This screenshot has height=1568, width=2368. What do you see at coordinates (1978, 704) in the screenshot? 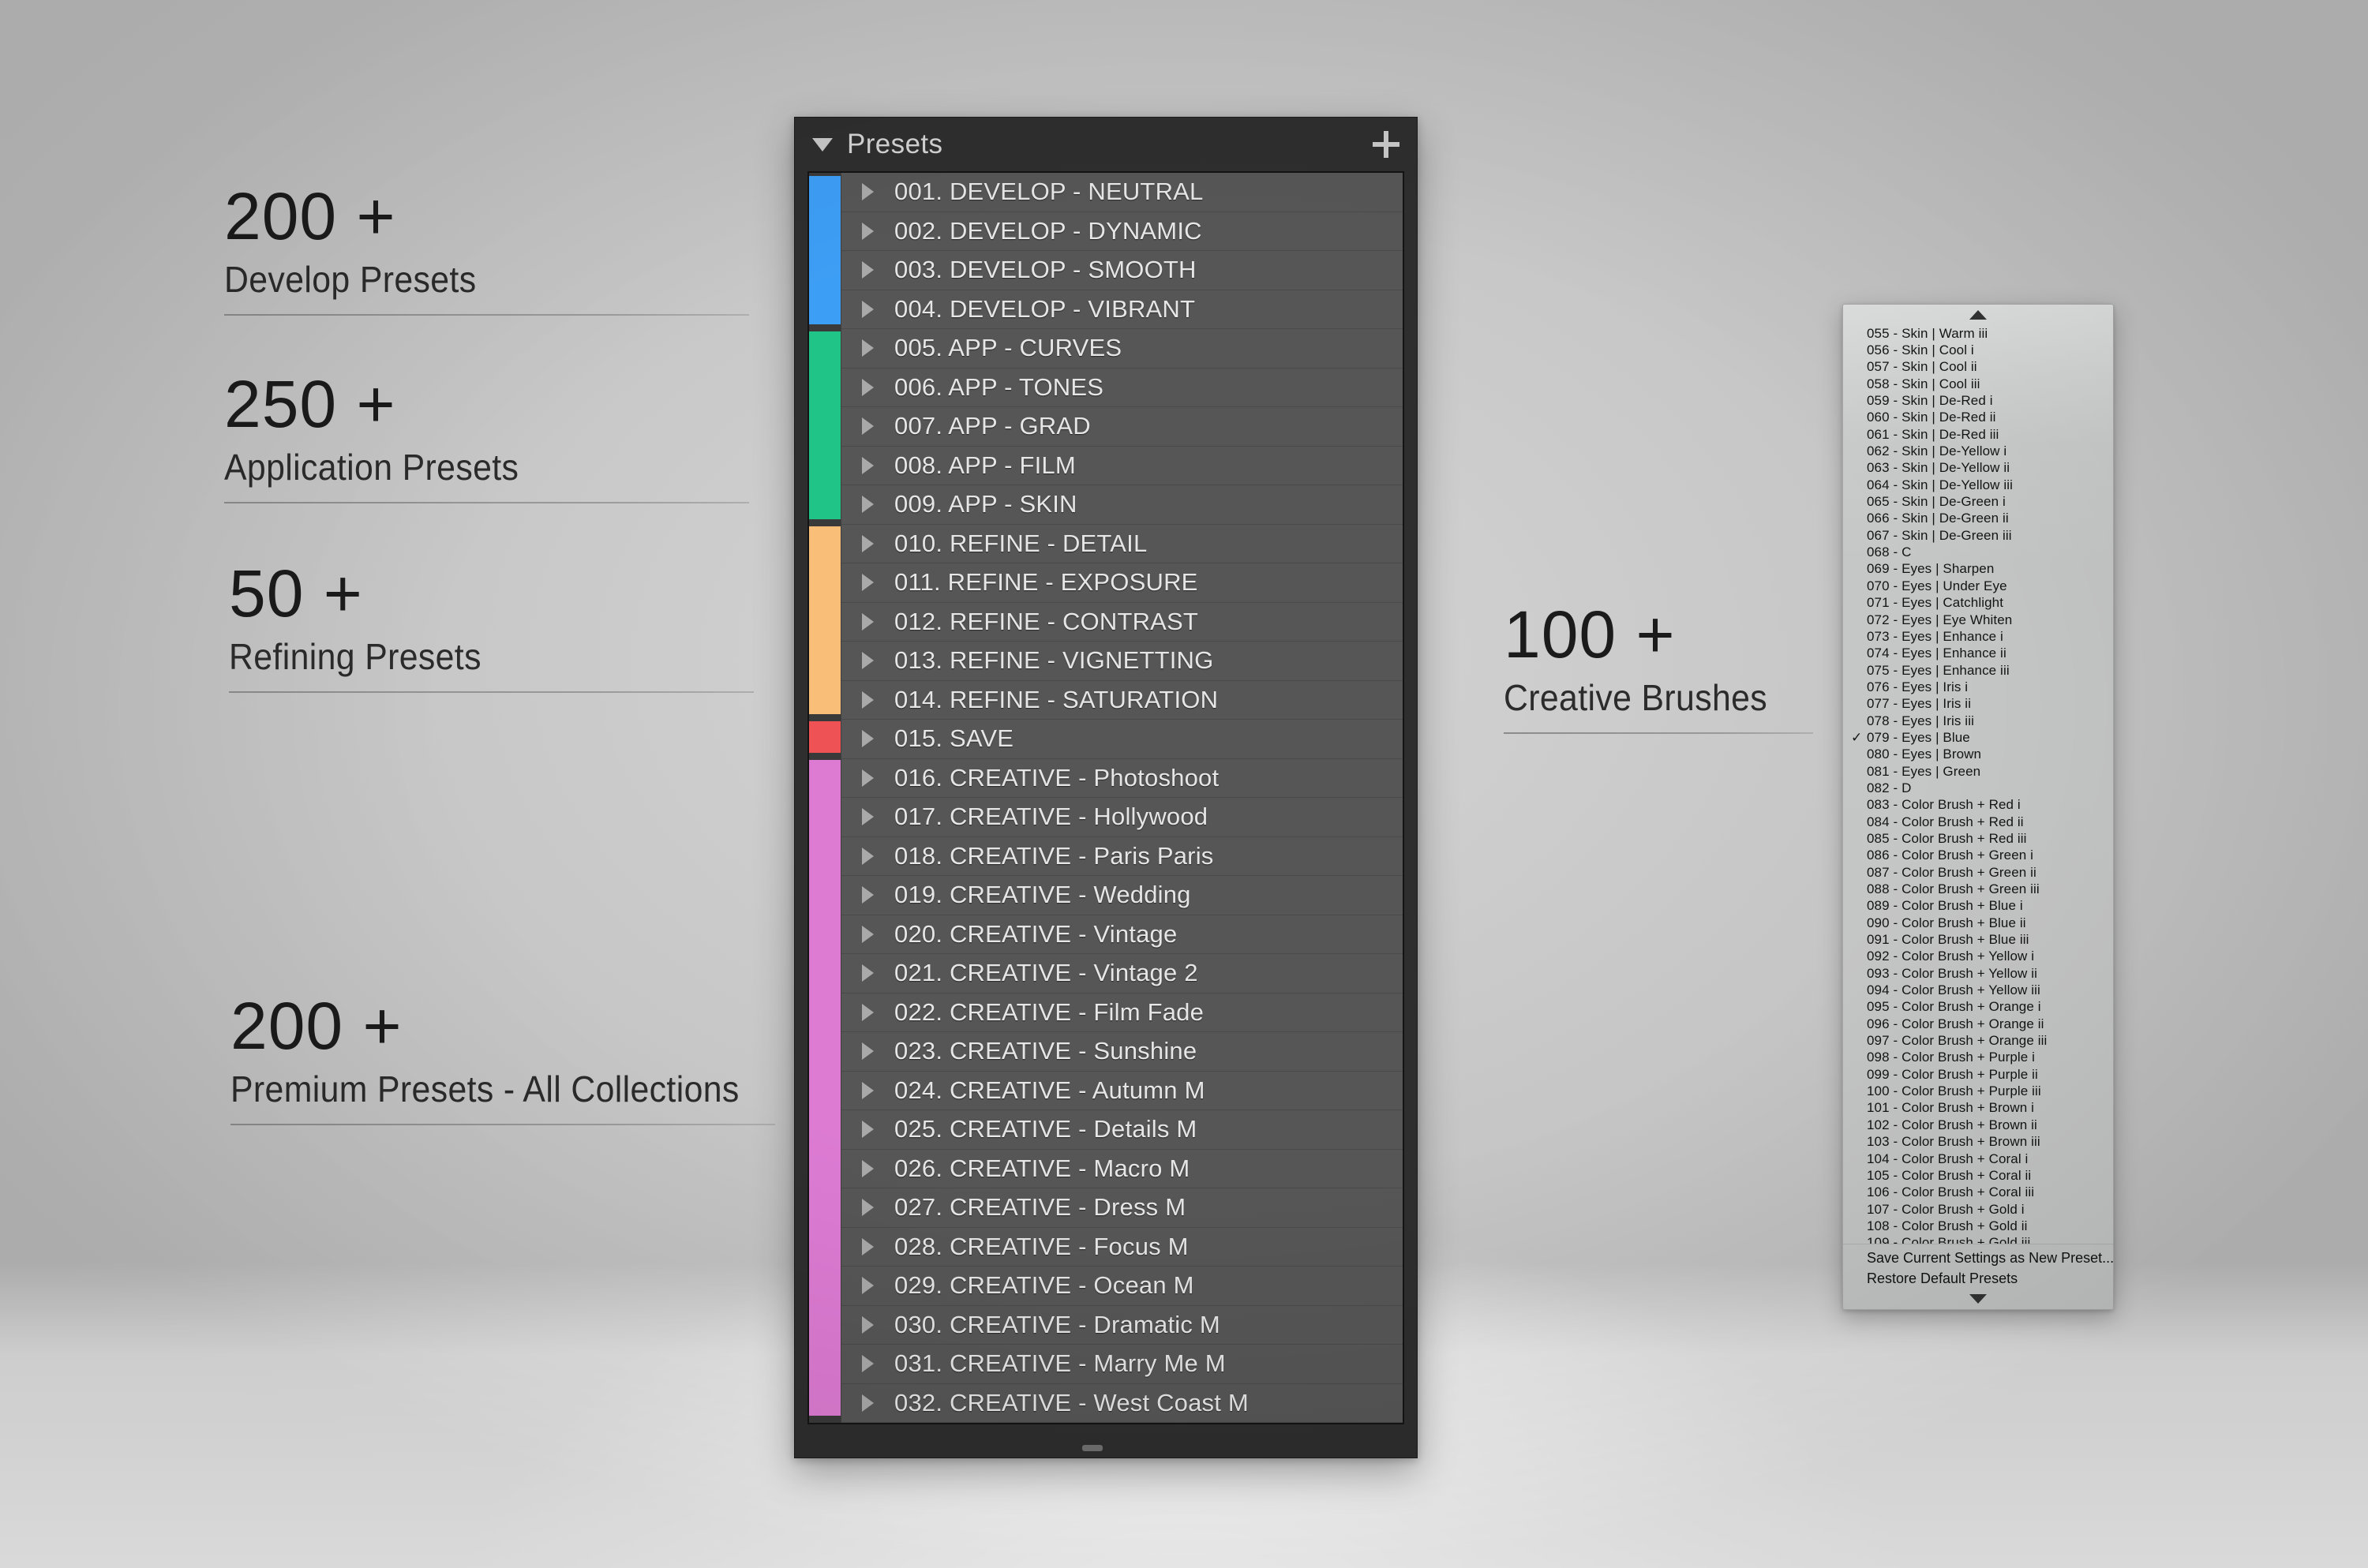
I see `dropdown-item: 077 - Eyes | Iris ii` at bounding box center [1978, 704].